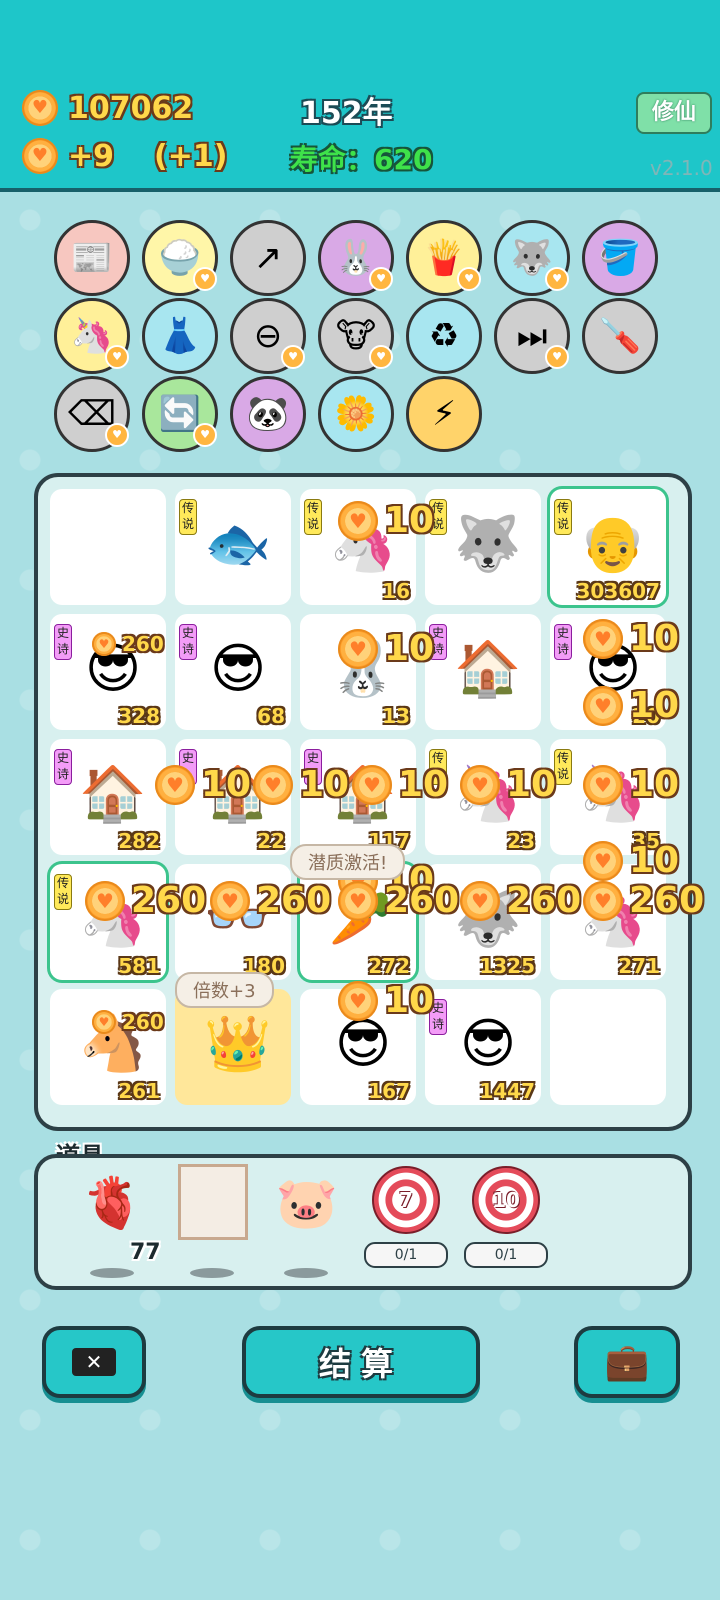 The image size is (720, 1600). I want to click on symbol-value: 16, so click(396, 591).